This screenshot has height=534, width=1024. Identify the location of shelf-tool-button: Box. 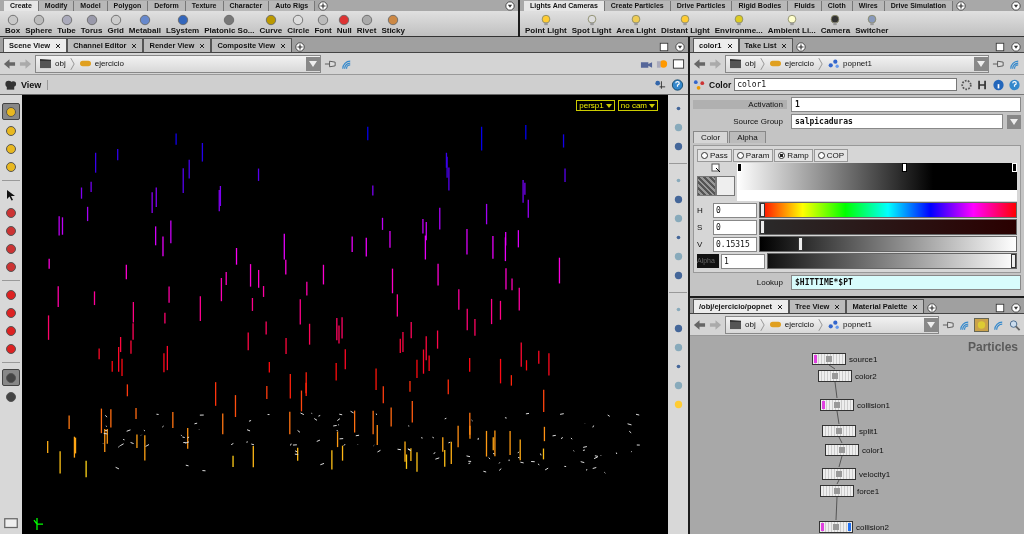
(13, 24).